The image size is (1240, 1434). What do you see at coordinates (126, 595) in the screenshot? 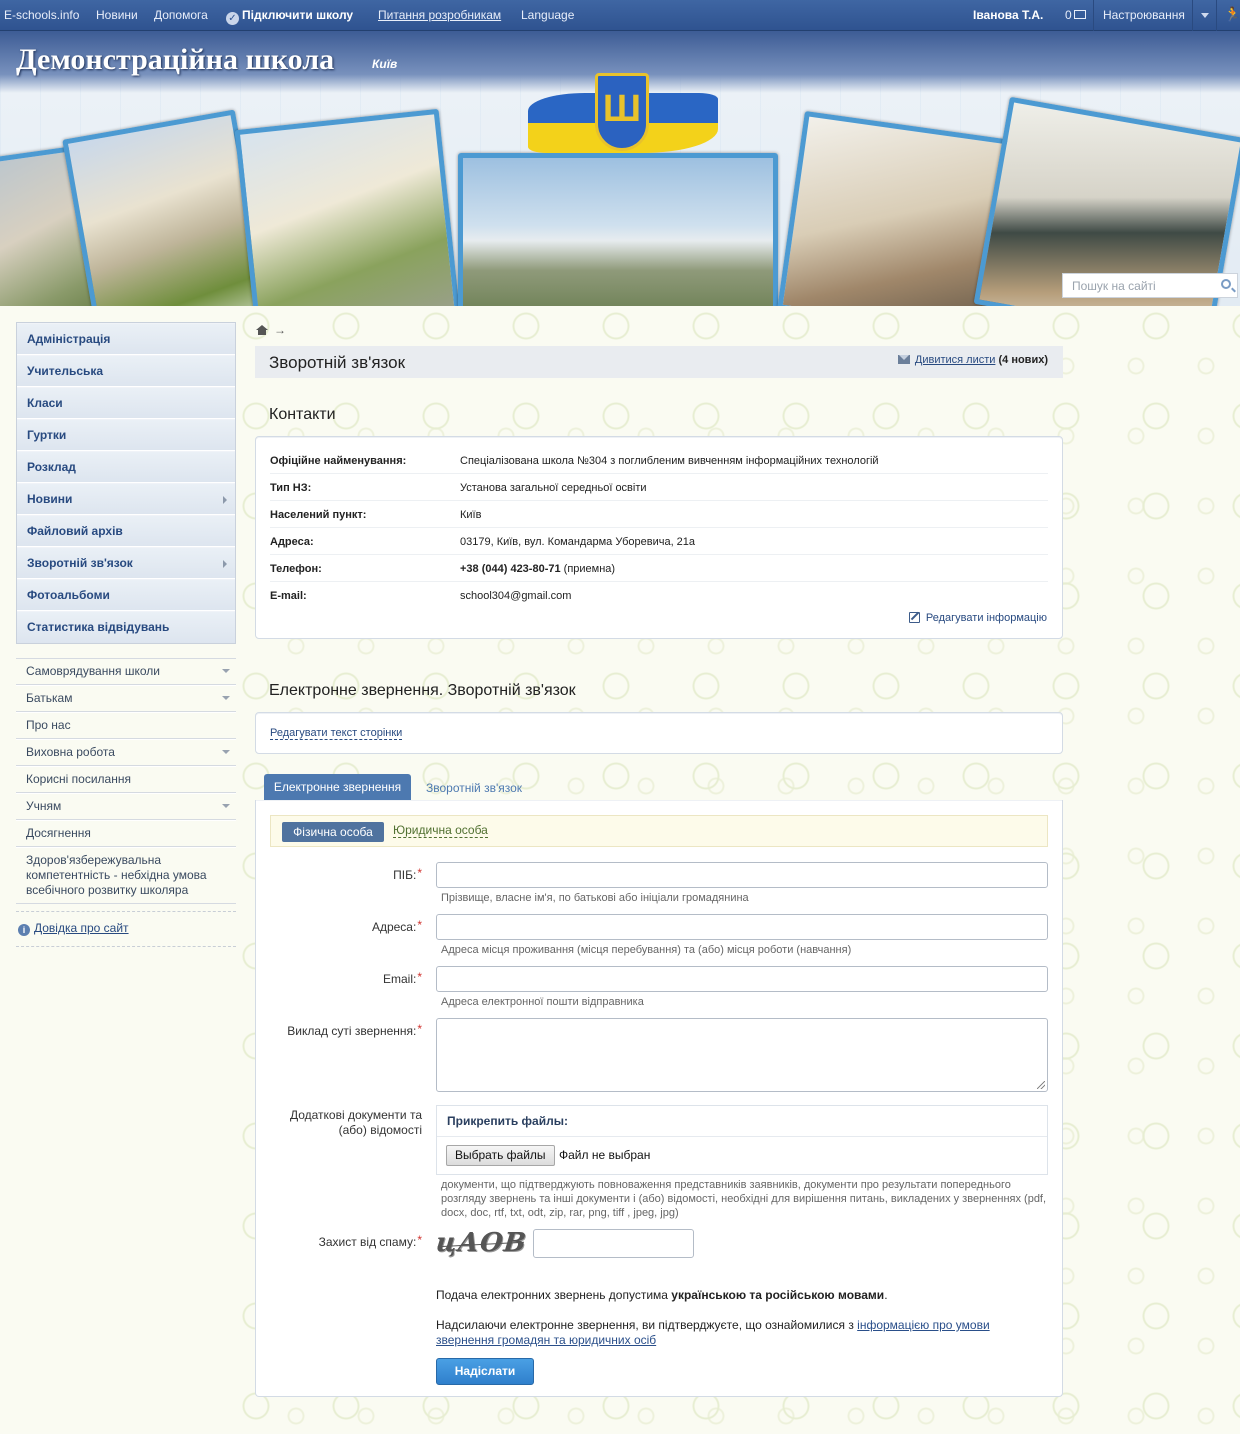
I see `sidebar-item-photo-albums: Фотоальбоми` at bounding box center [126, 595].